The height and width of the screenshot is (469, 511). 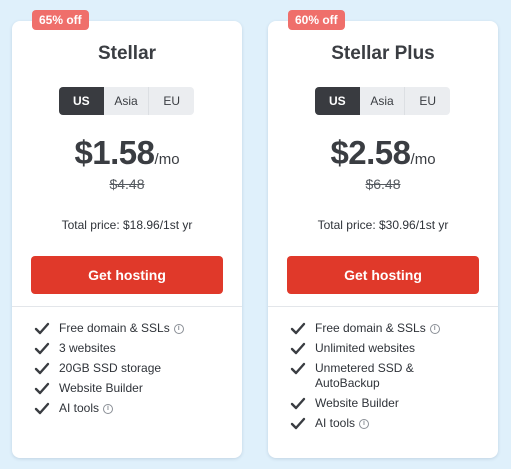 I want to click on feature-text: 20GB SSD storage, so click(x=110, y=368).